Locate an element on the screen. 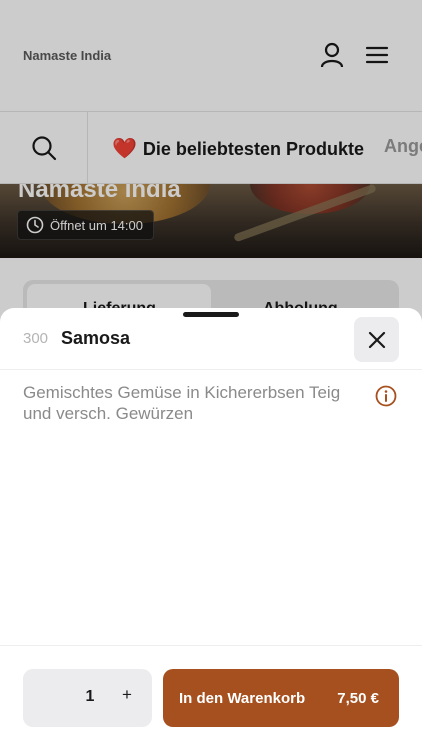 Image resolution: width=422 pixels, height=750 pixels. quantity-value: 1 is located at coordinates (90, 696).